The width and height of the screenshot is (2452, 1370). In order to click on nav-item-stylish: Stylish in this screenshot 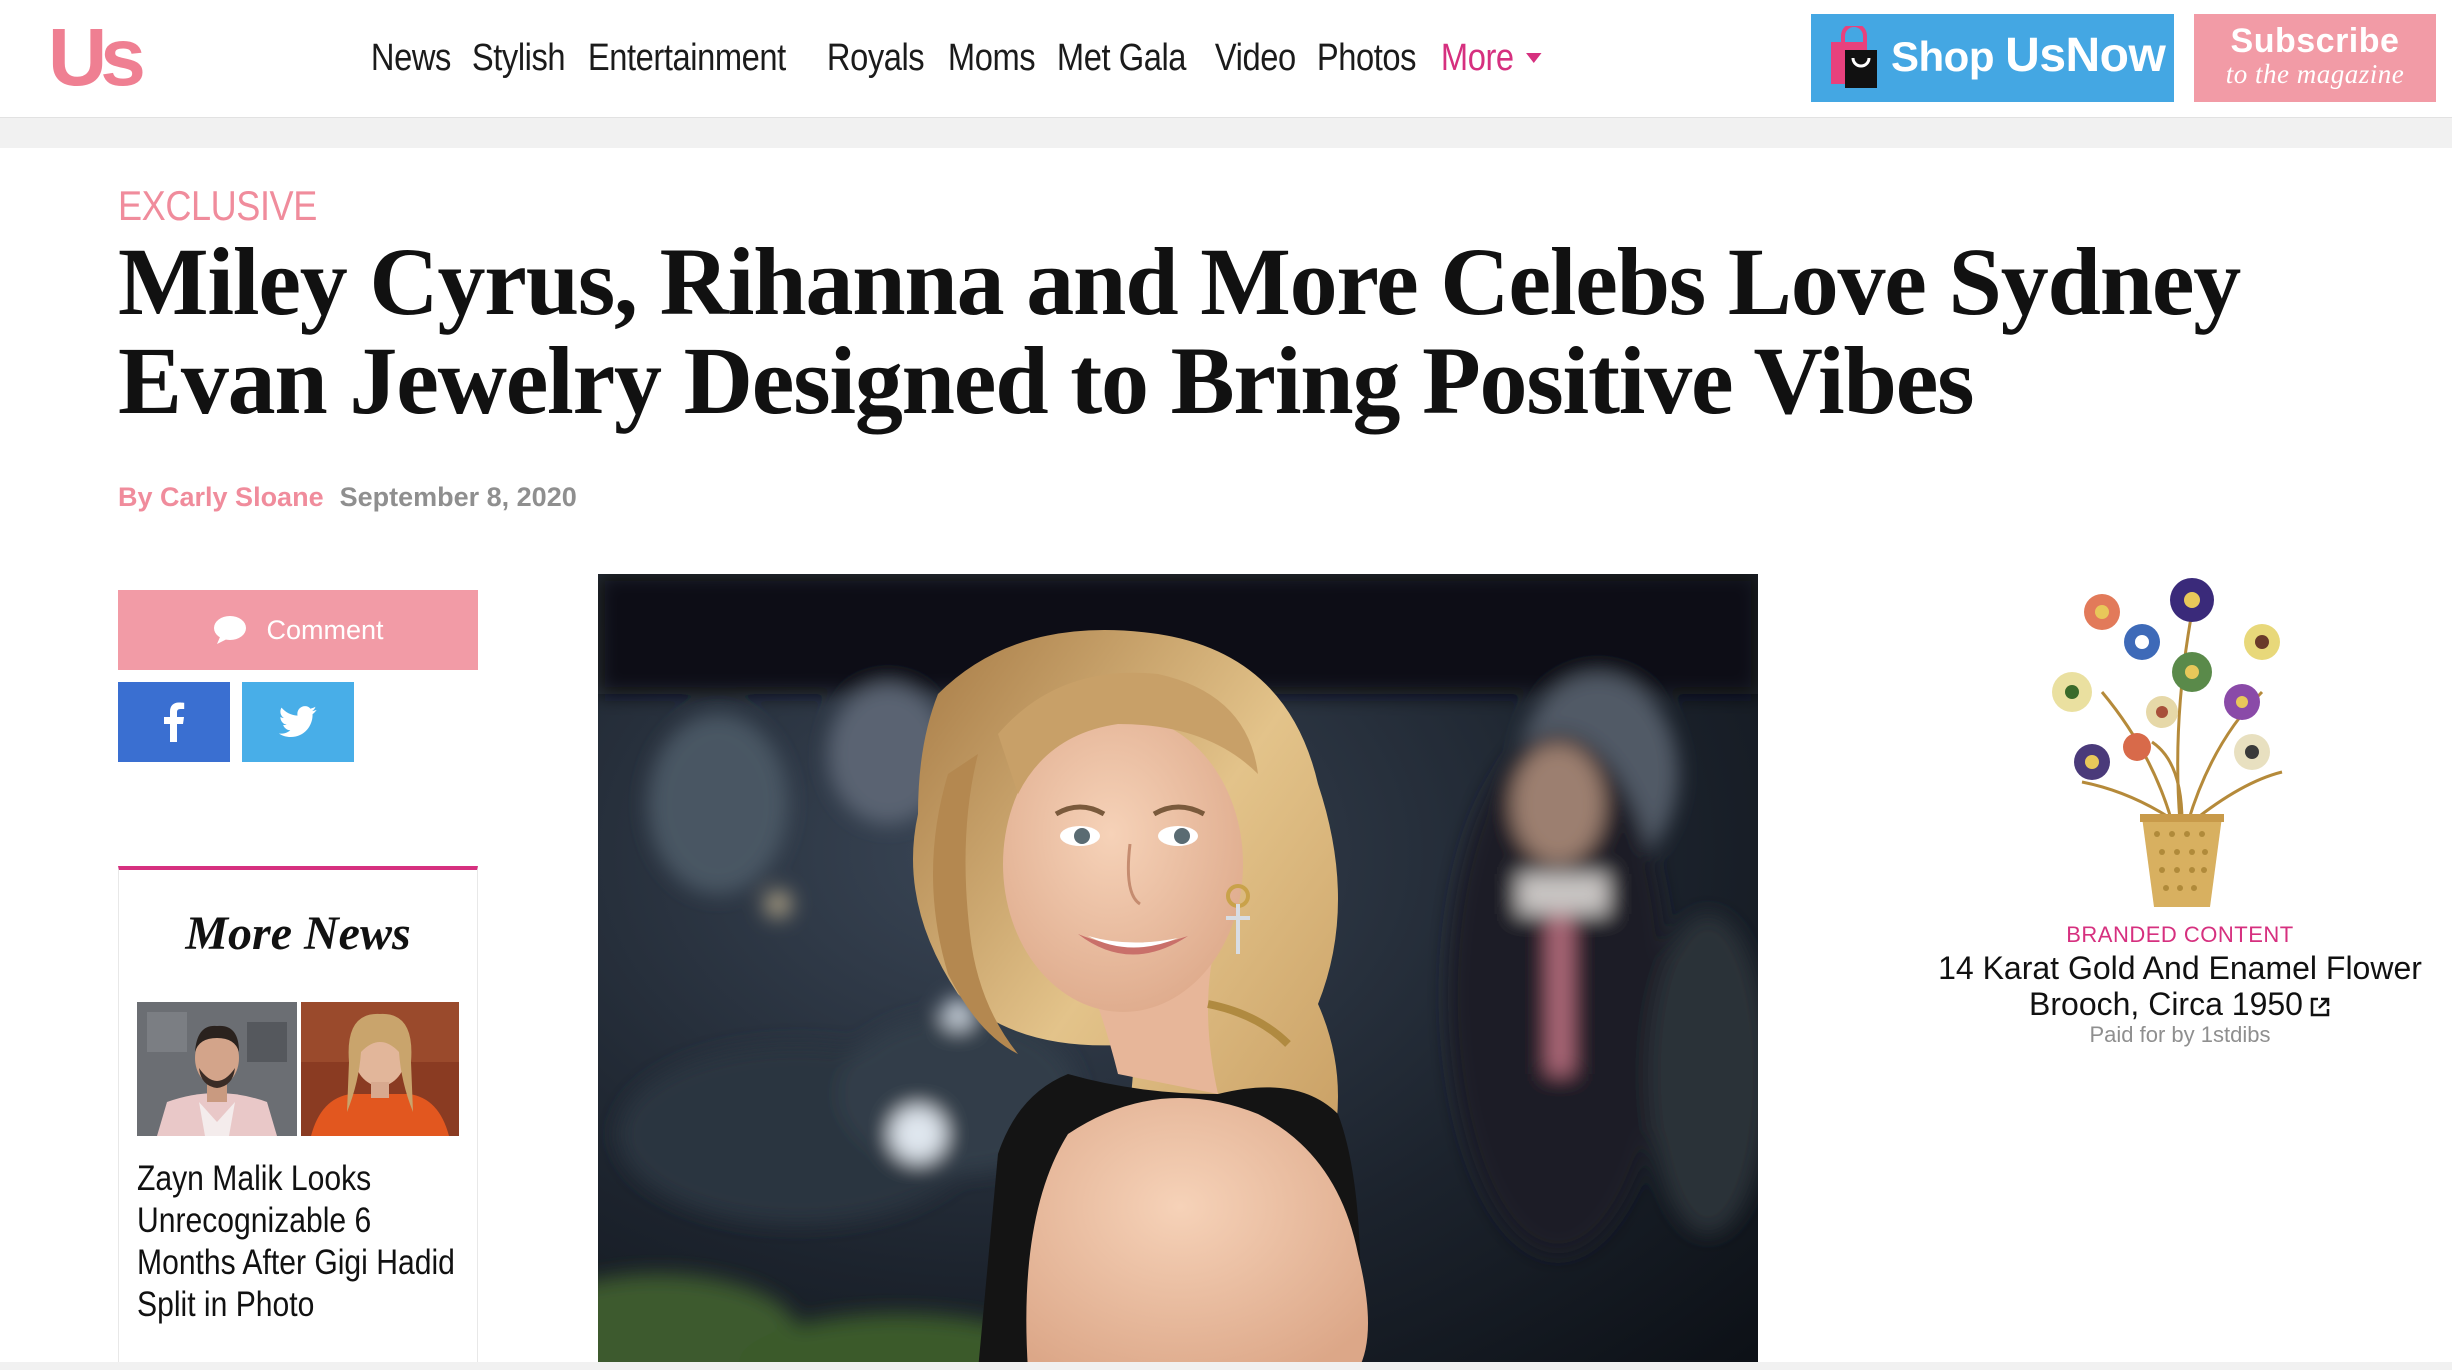, I will do `click(518, 58)`.